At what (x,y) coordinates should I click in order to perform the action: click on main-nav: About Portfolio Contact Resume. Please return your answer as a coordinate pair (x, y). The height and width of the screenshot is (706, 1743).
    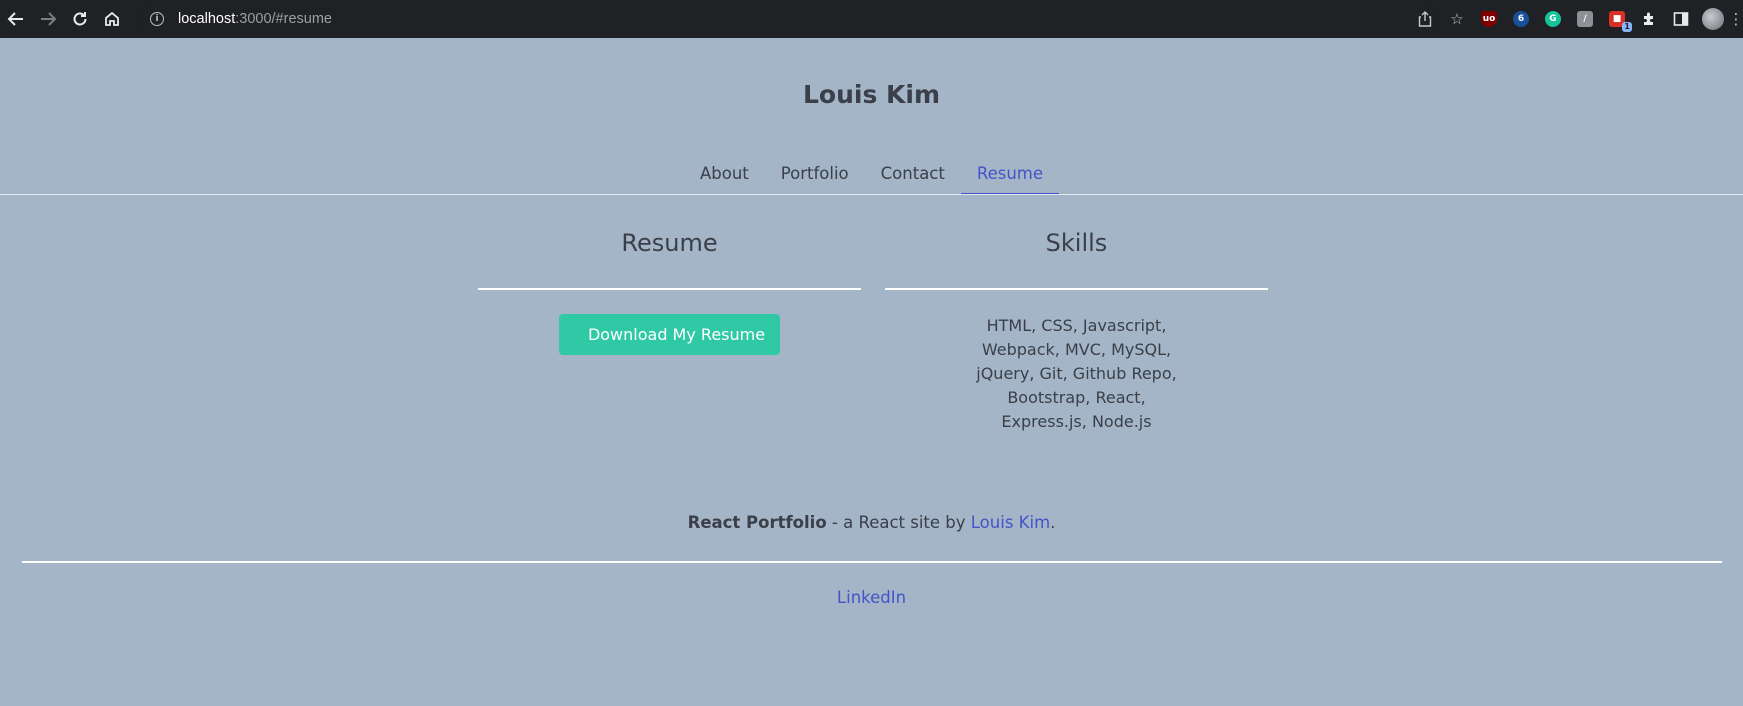
    Looking at the image, I should click on (871, 178).